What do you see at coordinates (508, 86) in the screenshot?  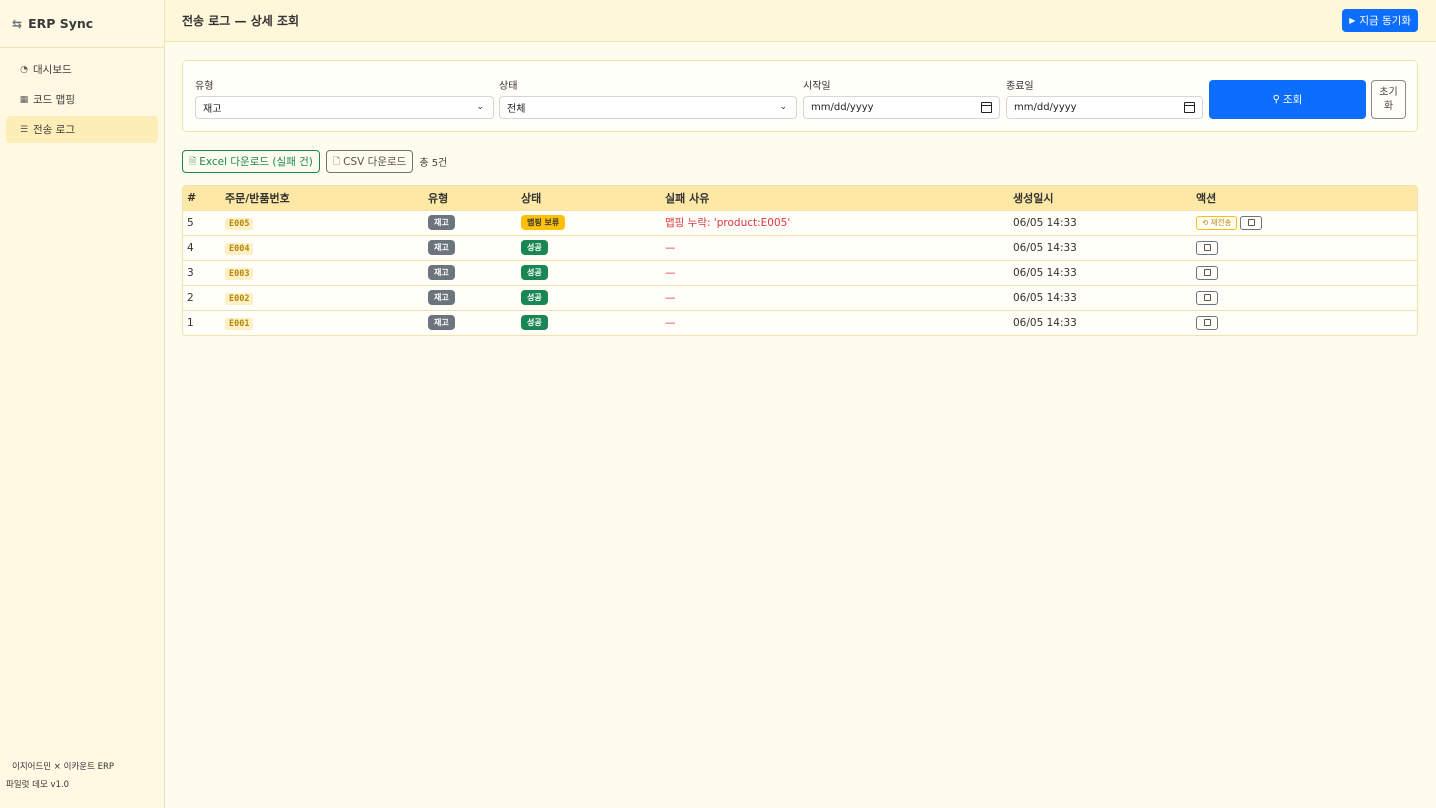 I see `status-filter-label: 상태` at bounding box center [508, 86].